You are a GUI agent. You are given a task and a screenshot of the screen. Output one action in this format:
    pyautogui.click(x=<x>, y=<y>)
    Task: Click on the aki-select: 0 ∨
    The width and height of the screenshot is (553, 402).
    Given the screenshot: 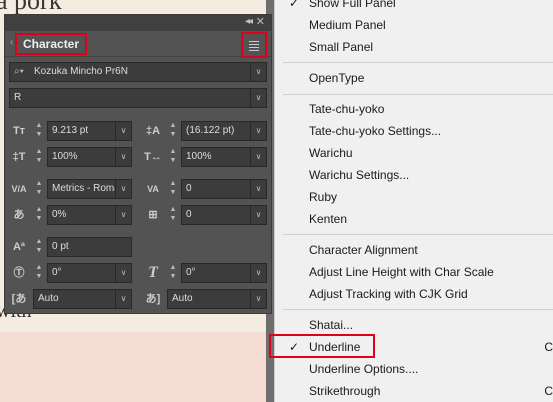 What is the action you would take?
    pyautogui.click(x=224, y=215)
    